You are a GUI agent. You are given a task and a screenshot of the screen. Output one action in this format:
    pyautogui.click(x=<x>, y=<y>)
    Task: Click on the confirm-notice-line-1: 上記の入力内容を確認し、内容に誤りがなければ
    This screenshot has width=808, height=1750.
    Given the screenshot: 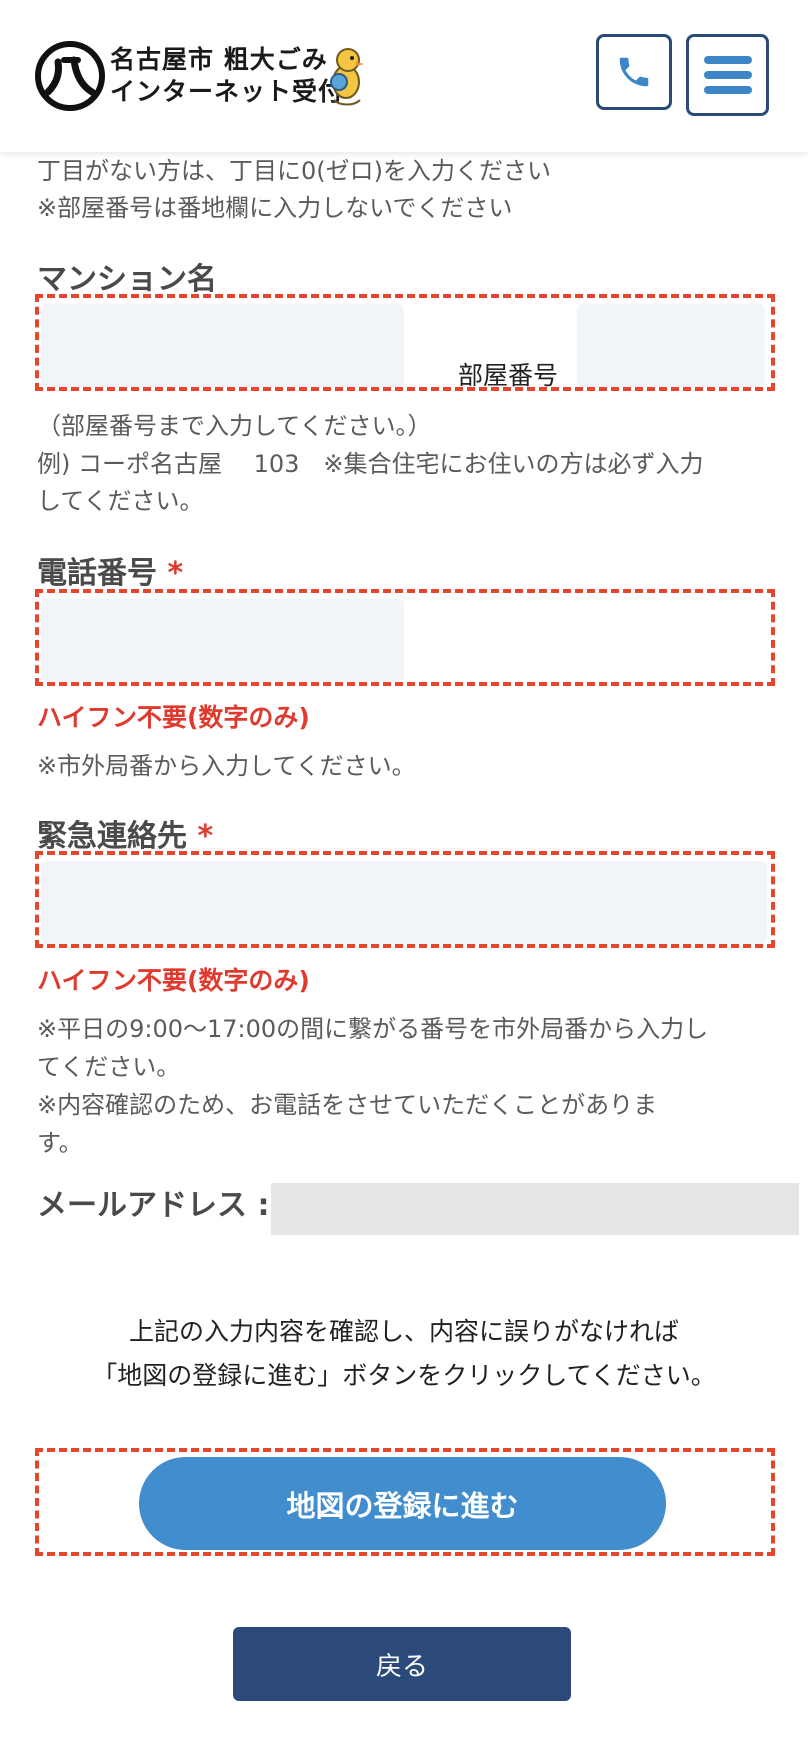 What is the action you would take?
    pyautogui.click(x=403, y=1331)
    